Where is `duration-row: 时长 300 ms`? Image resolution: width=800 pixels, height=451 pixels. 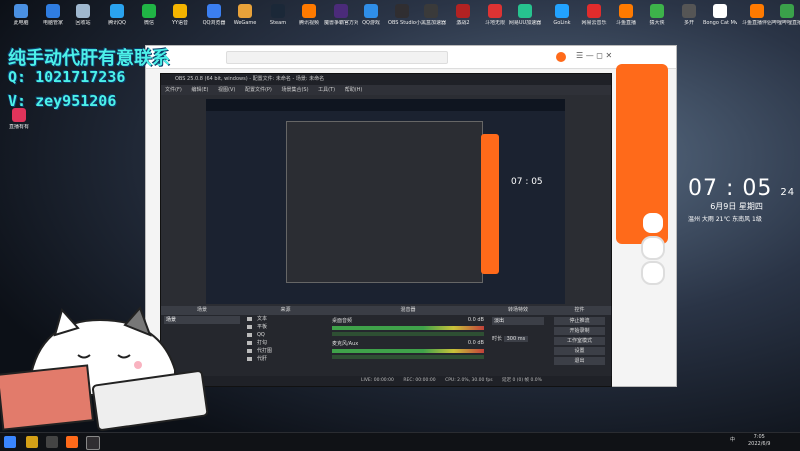 duration-row: 时长 300 ms is located at coordinates (518, 338).